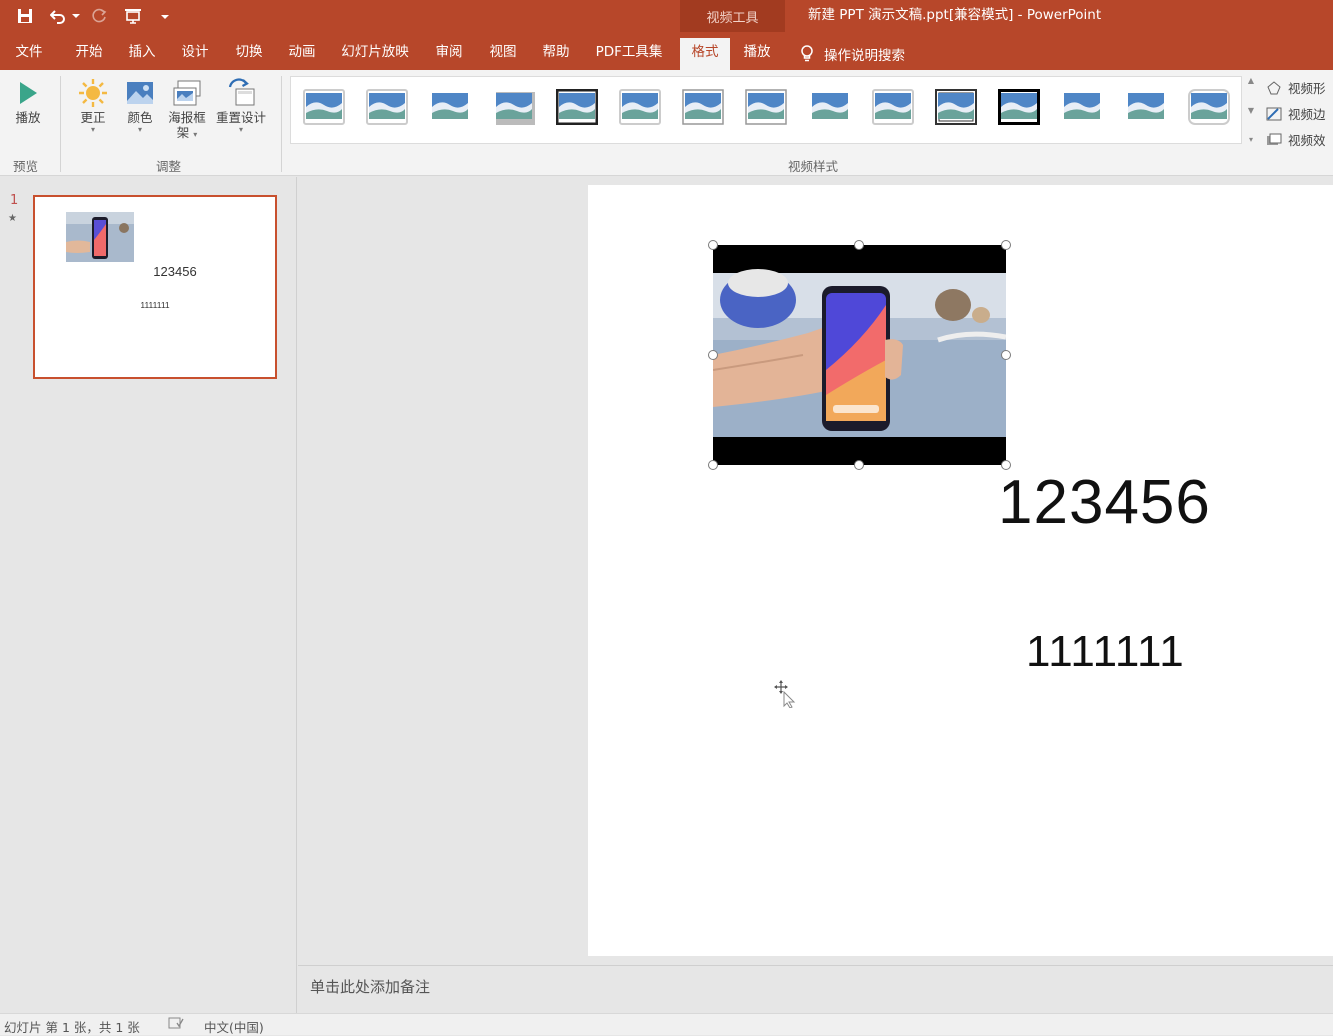 This screenshot has height=1036, width=1333. What do you see at coordinates (89, 54) in the screenshot?
I see `tab-home: 开始` at bounding box center [89, 54].